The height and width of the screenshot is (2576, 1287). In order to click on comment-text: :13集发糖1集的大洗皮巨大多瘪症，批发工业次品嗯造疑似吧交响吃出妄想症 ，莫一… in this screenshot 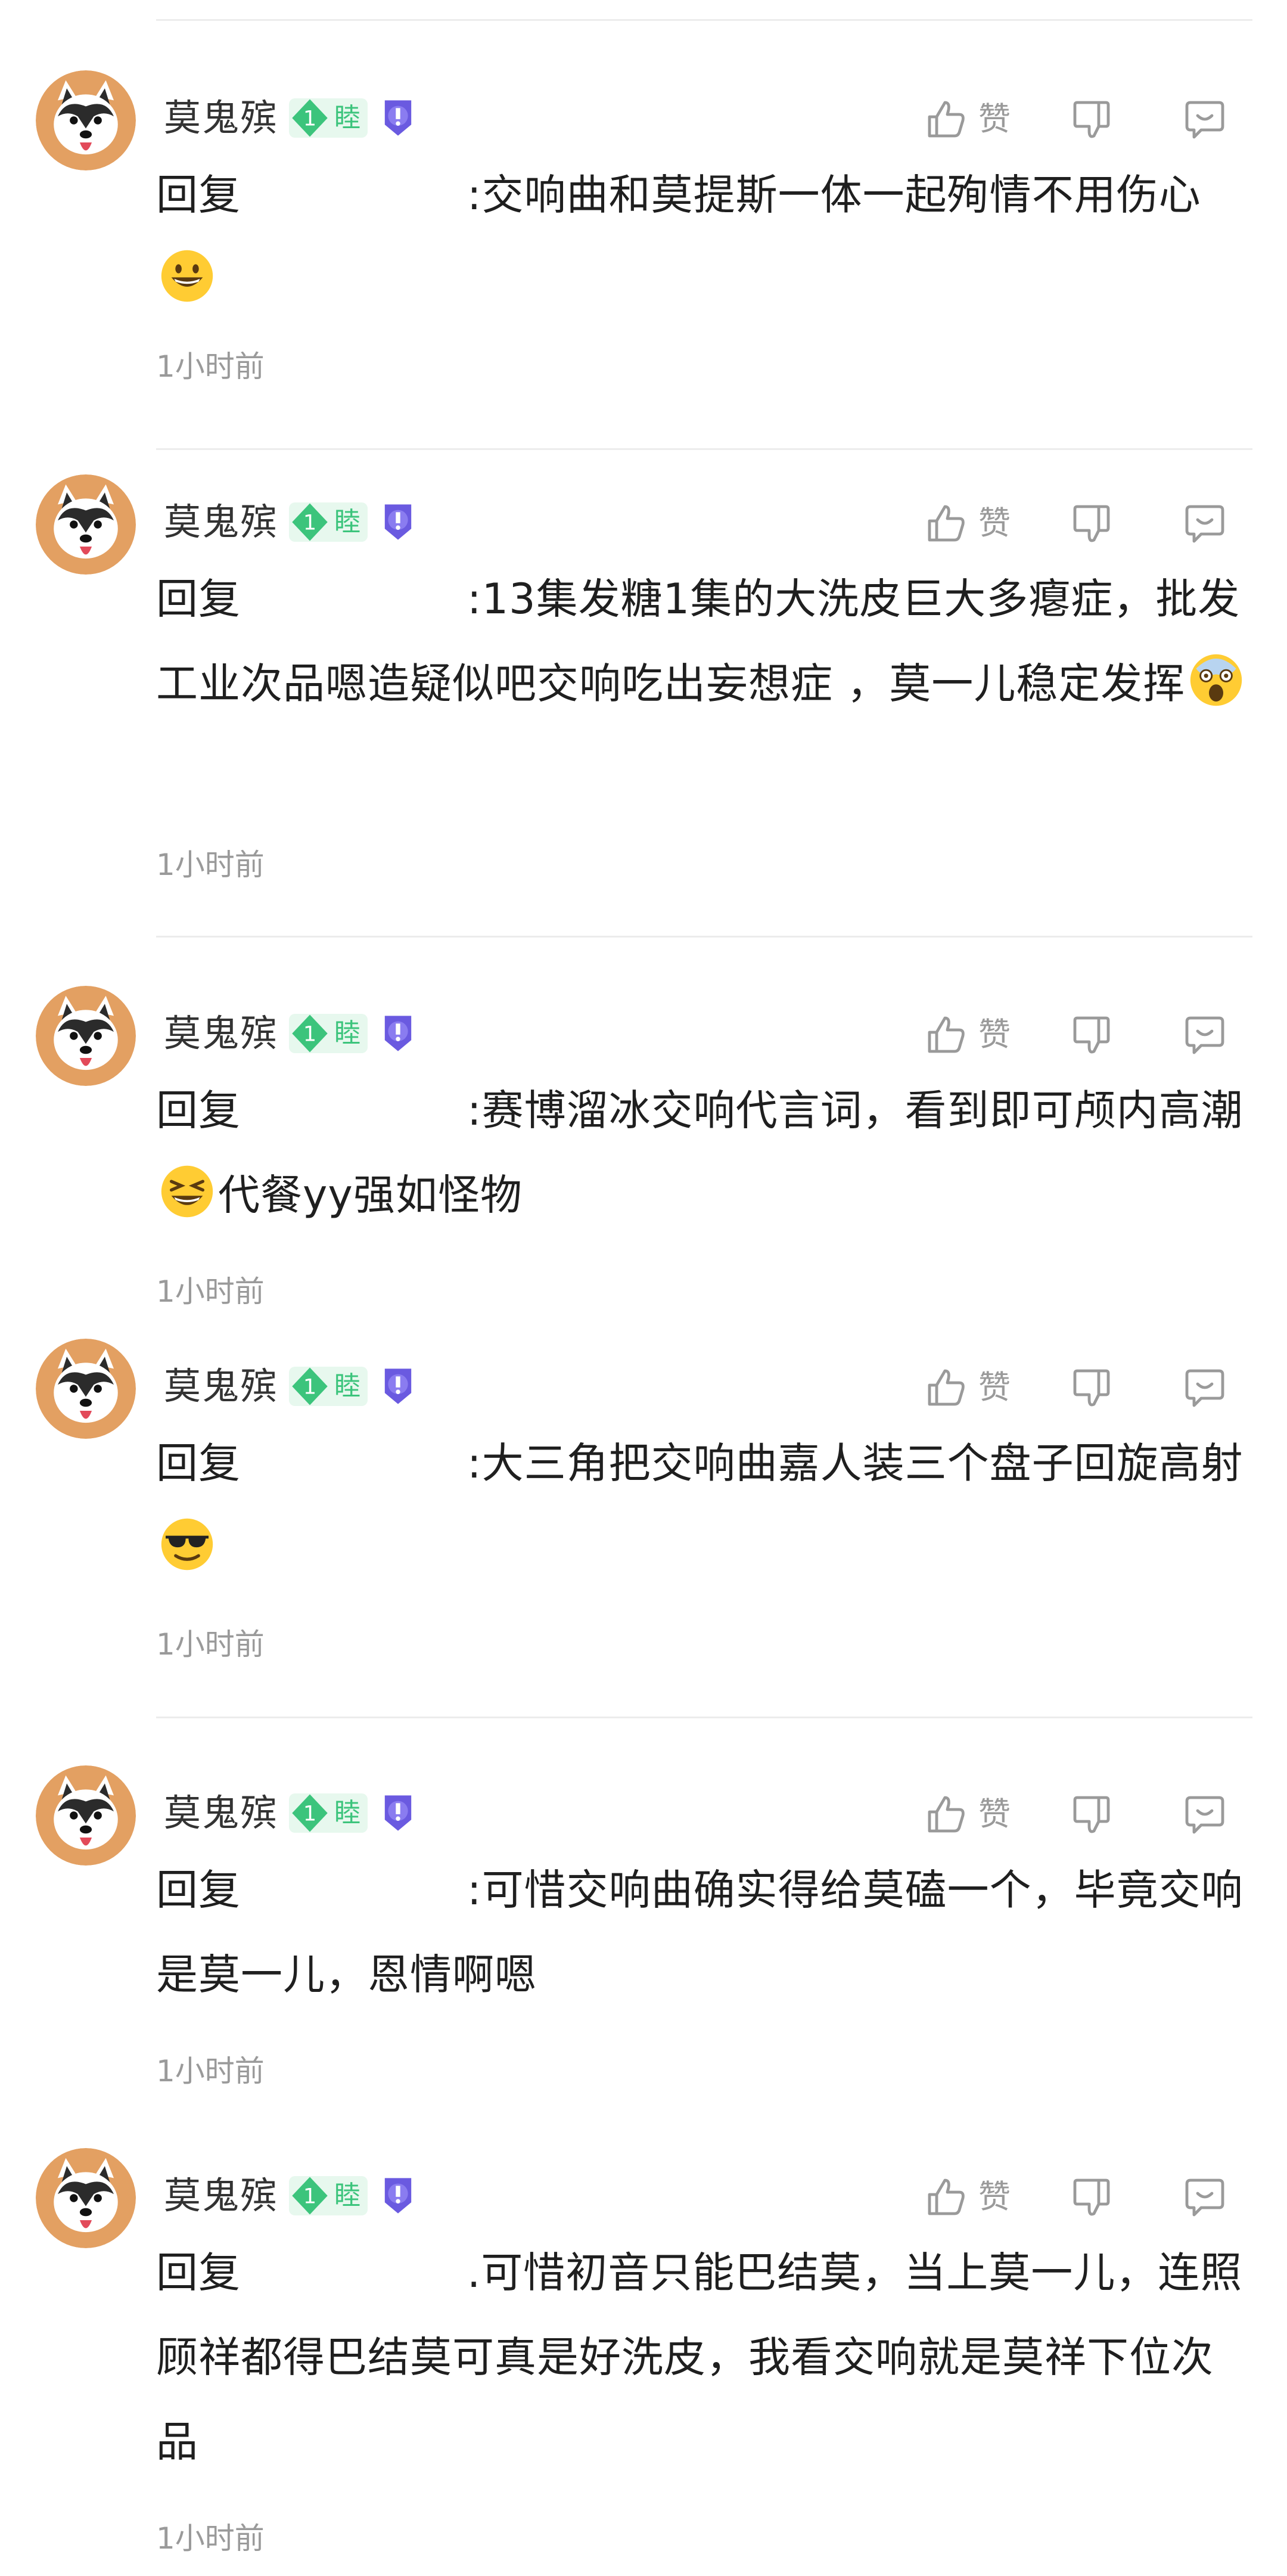, I will do `click(698, 642)`.